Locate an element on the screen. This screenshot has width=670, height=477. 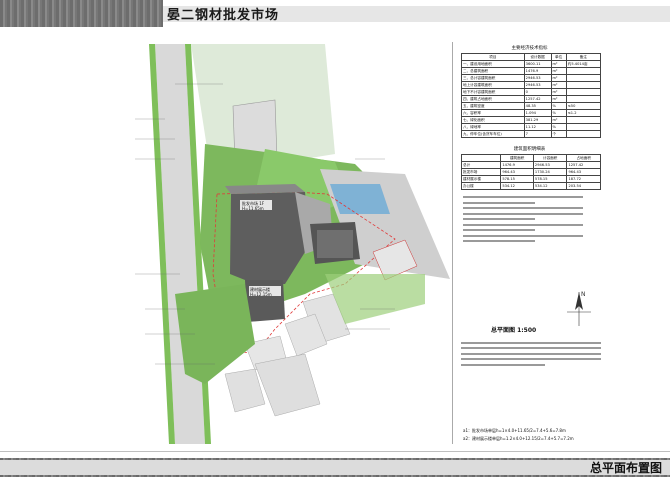
footer-title: 总平面布置图 is located at coordinates (625, 468).